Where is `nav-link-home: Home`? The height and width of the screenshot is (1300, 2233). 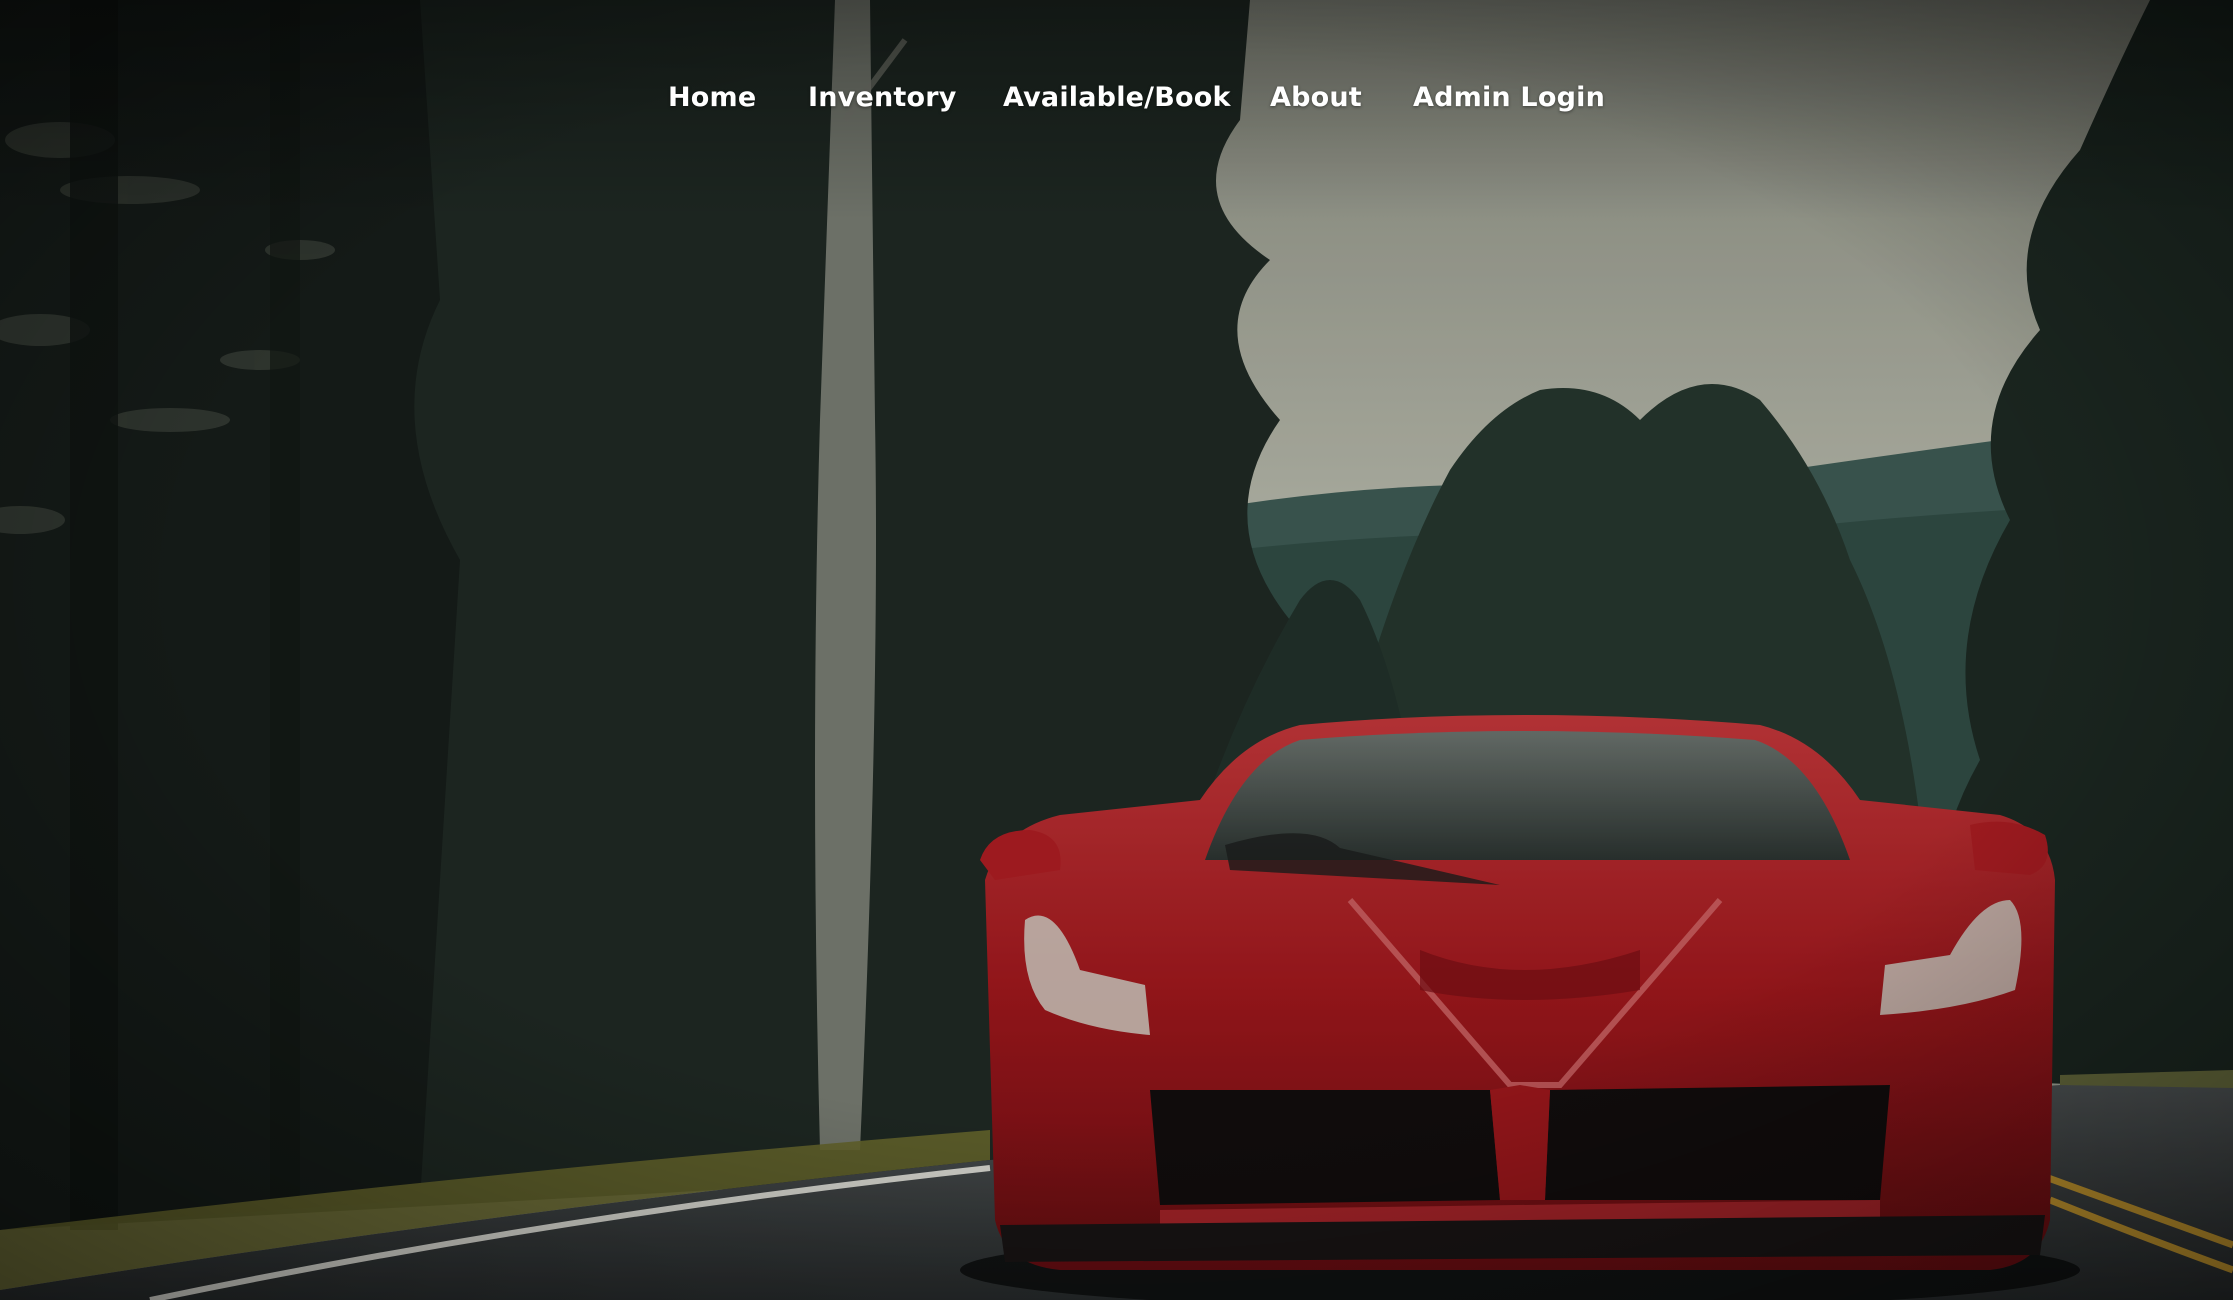
nav-link-home: Home is located at coordinates (712, 98).